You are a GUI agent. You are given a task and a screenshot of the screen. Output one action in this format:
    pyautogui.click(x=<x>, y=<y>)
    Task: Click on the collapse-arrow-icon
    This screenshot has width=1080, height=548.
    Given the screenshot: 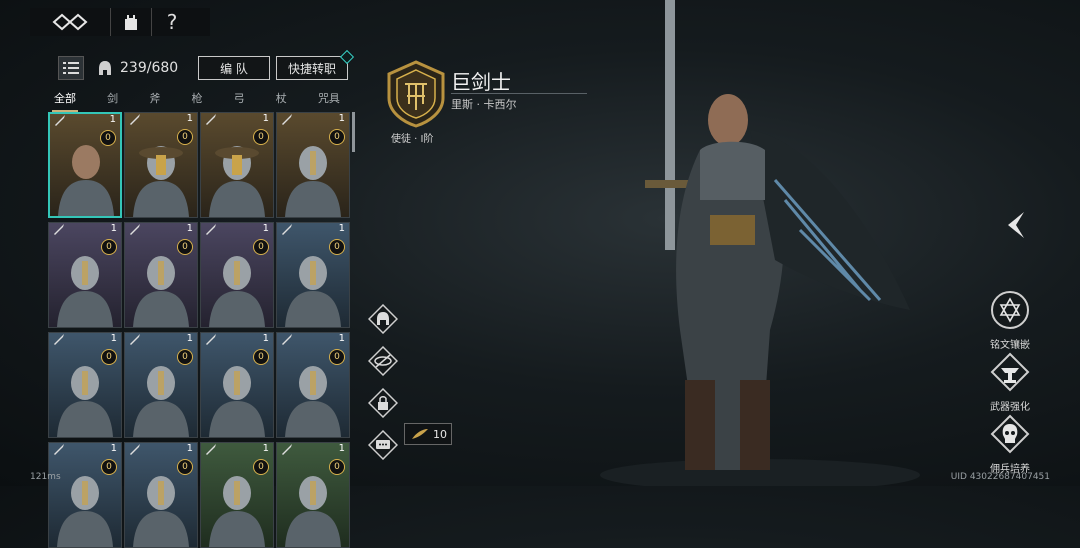 What is the action you would take?
    pyautogui.click(x=1017, y=225)
    